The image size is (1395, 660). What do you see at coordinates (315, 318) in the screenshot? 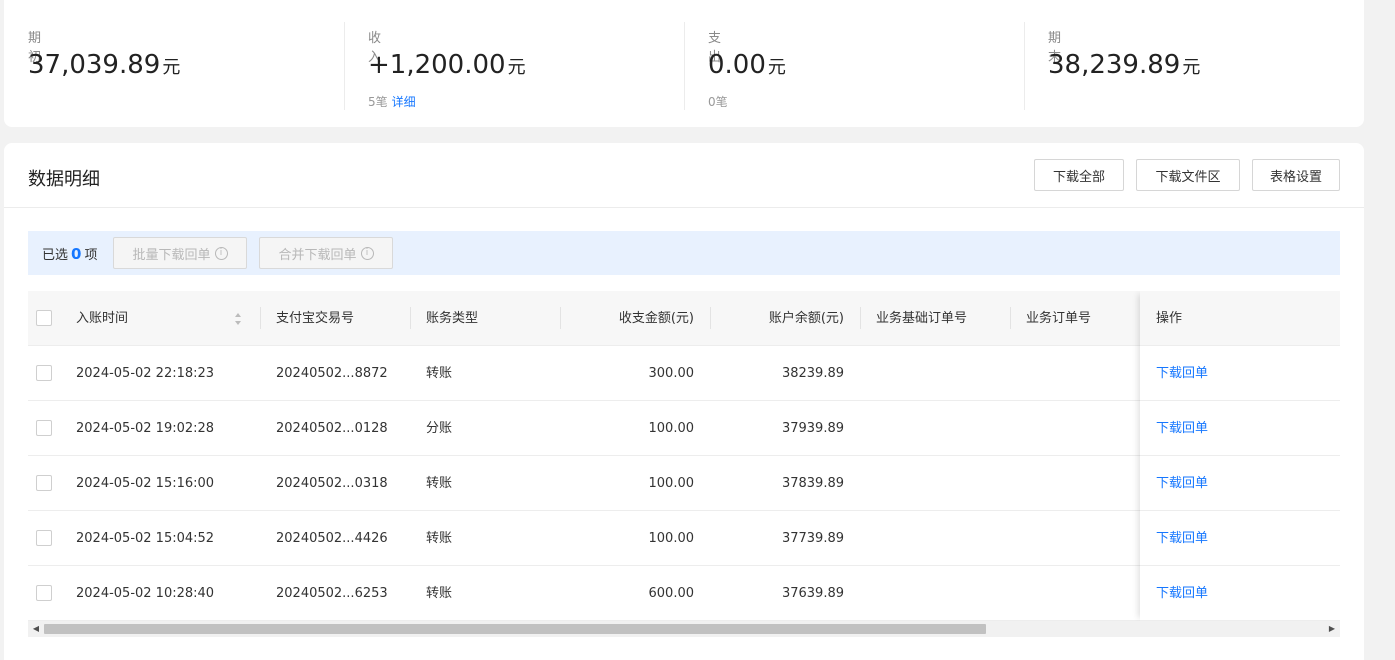
I see `col-header-trade-no: 支付宝交易号` at bounding box center [315, 318].